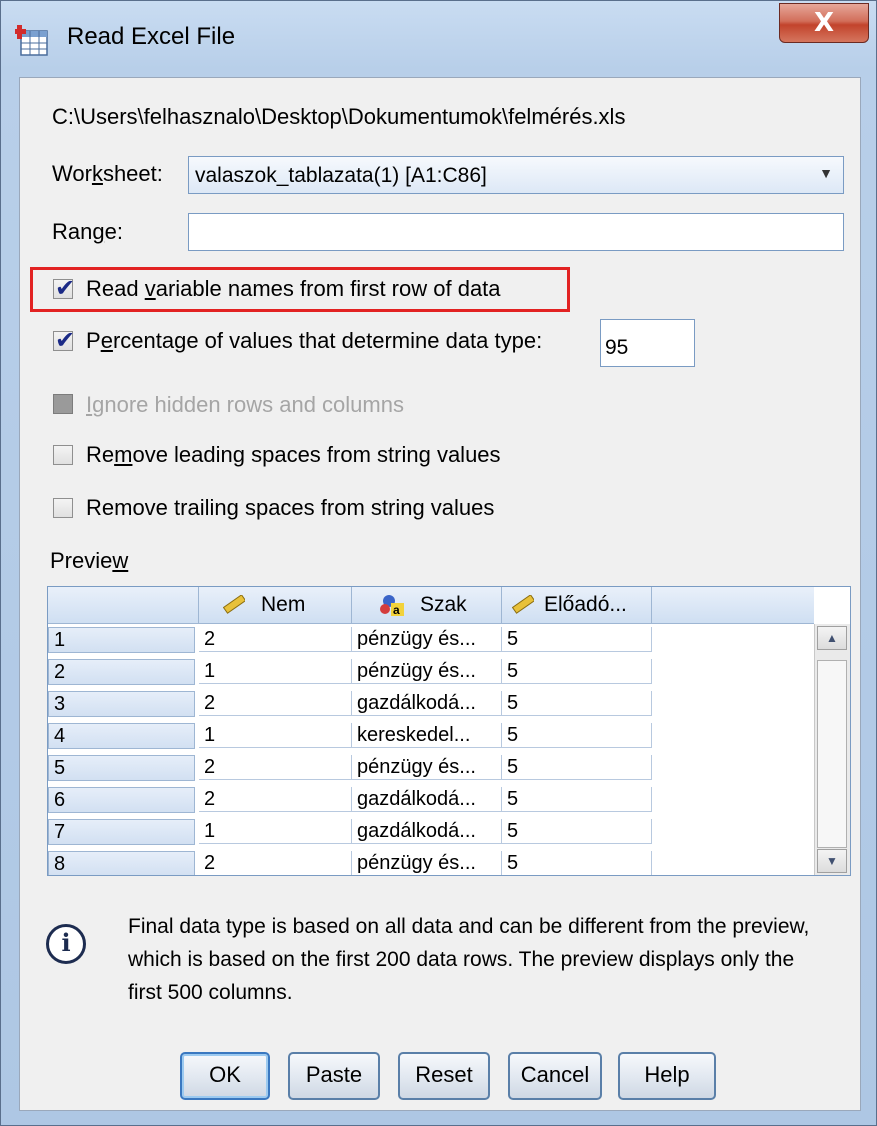 The image size is (877, 1126). Describe the element at coordinates (647, 343) in the screenshot. I see `percentage-input: 95` at that location.